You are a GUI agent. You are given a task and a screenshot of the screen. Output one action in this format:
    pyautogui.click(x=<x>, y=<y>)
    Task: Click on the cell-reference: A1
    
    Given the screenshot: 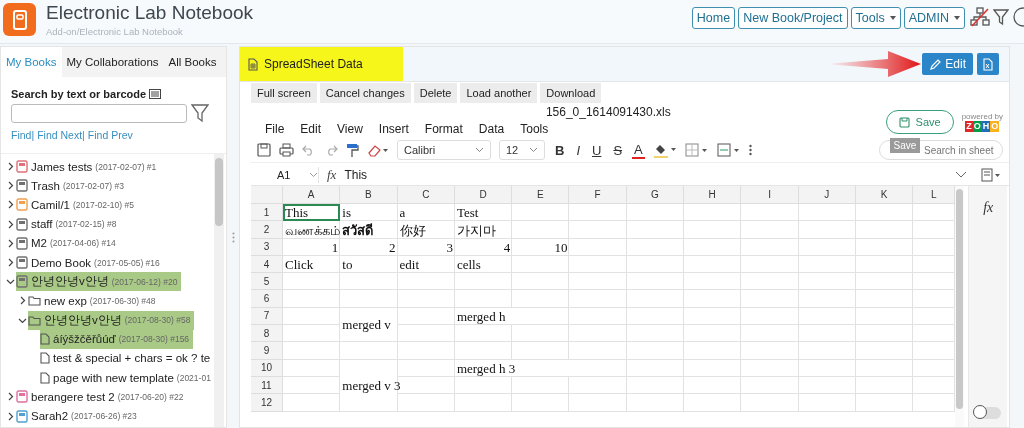 What is the action you would take?
    pyautogui.click(x=280, y=174)
    